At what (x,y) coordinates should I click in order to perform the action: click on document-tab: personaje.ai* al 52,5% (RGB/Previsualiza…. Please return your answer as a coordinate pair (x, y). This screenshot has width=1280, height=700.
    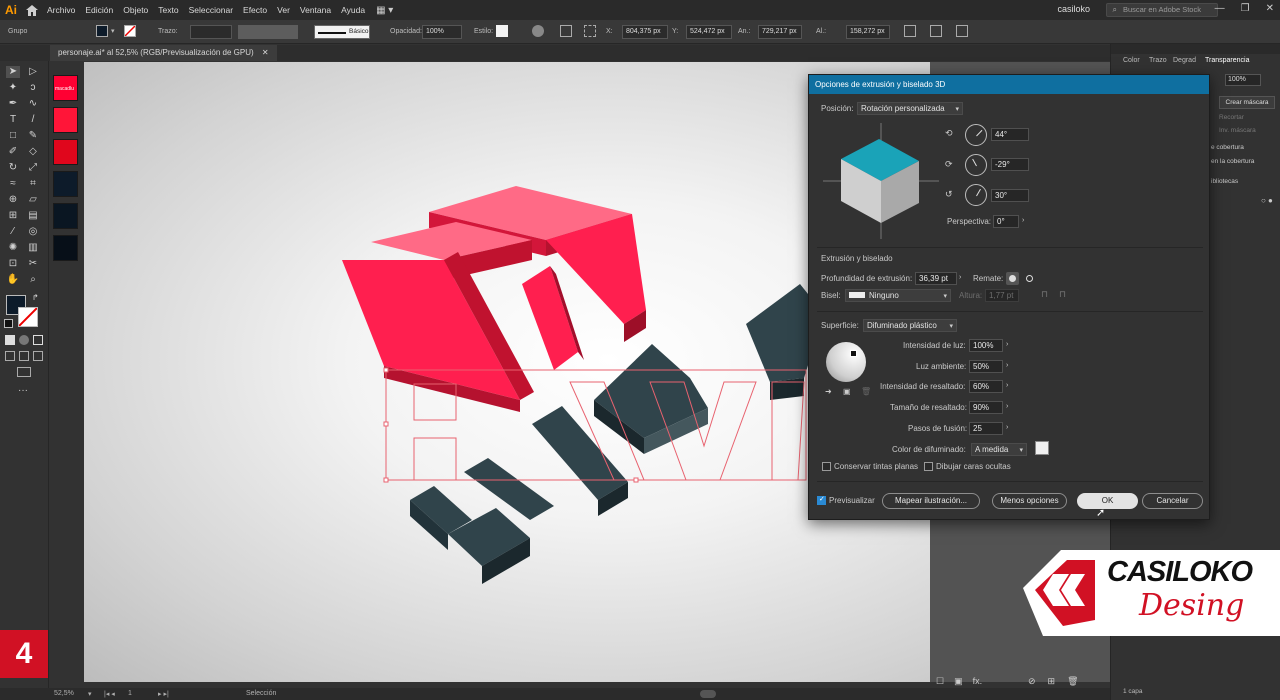
    Looking at the image, I should click on (163, 53).